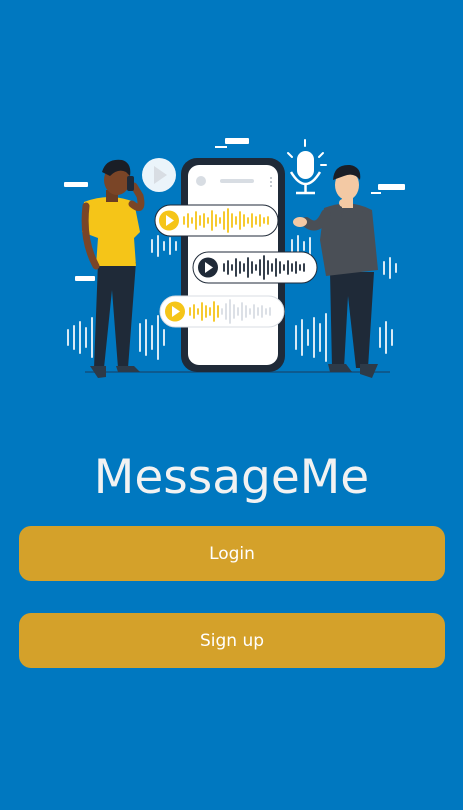 The image size is (463, 810). I want to click on login-button: Login, so click(232, 553).